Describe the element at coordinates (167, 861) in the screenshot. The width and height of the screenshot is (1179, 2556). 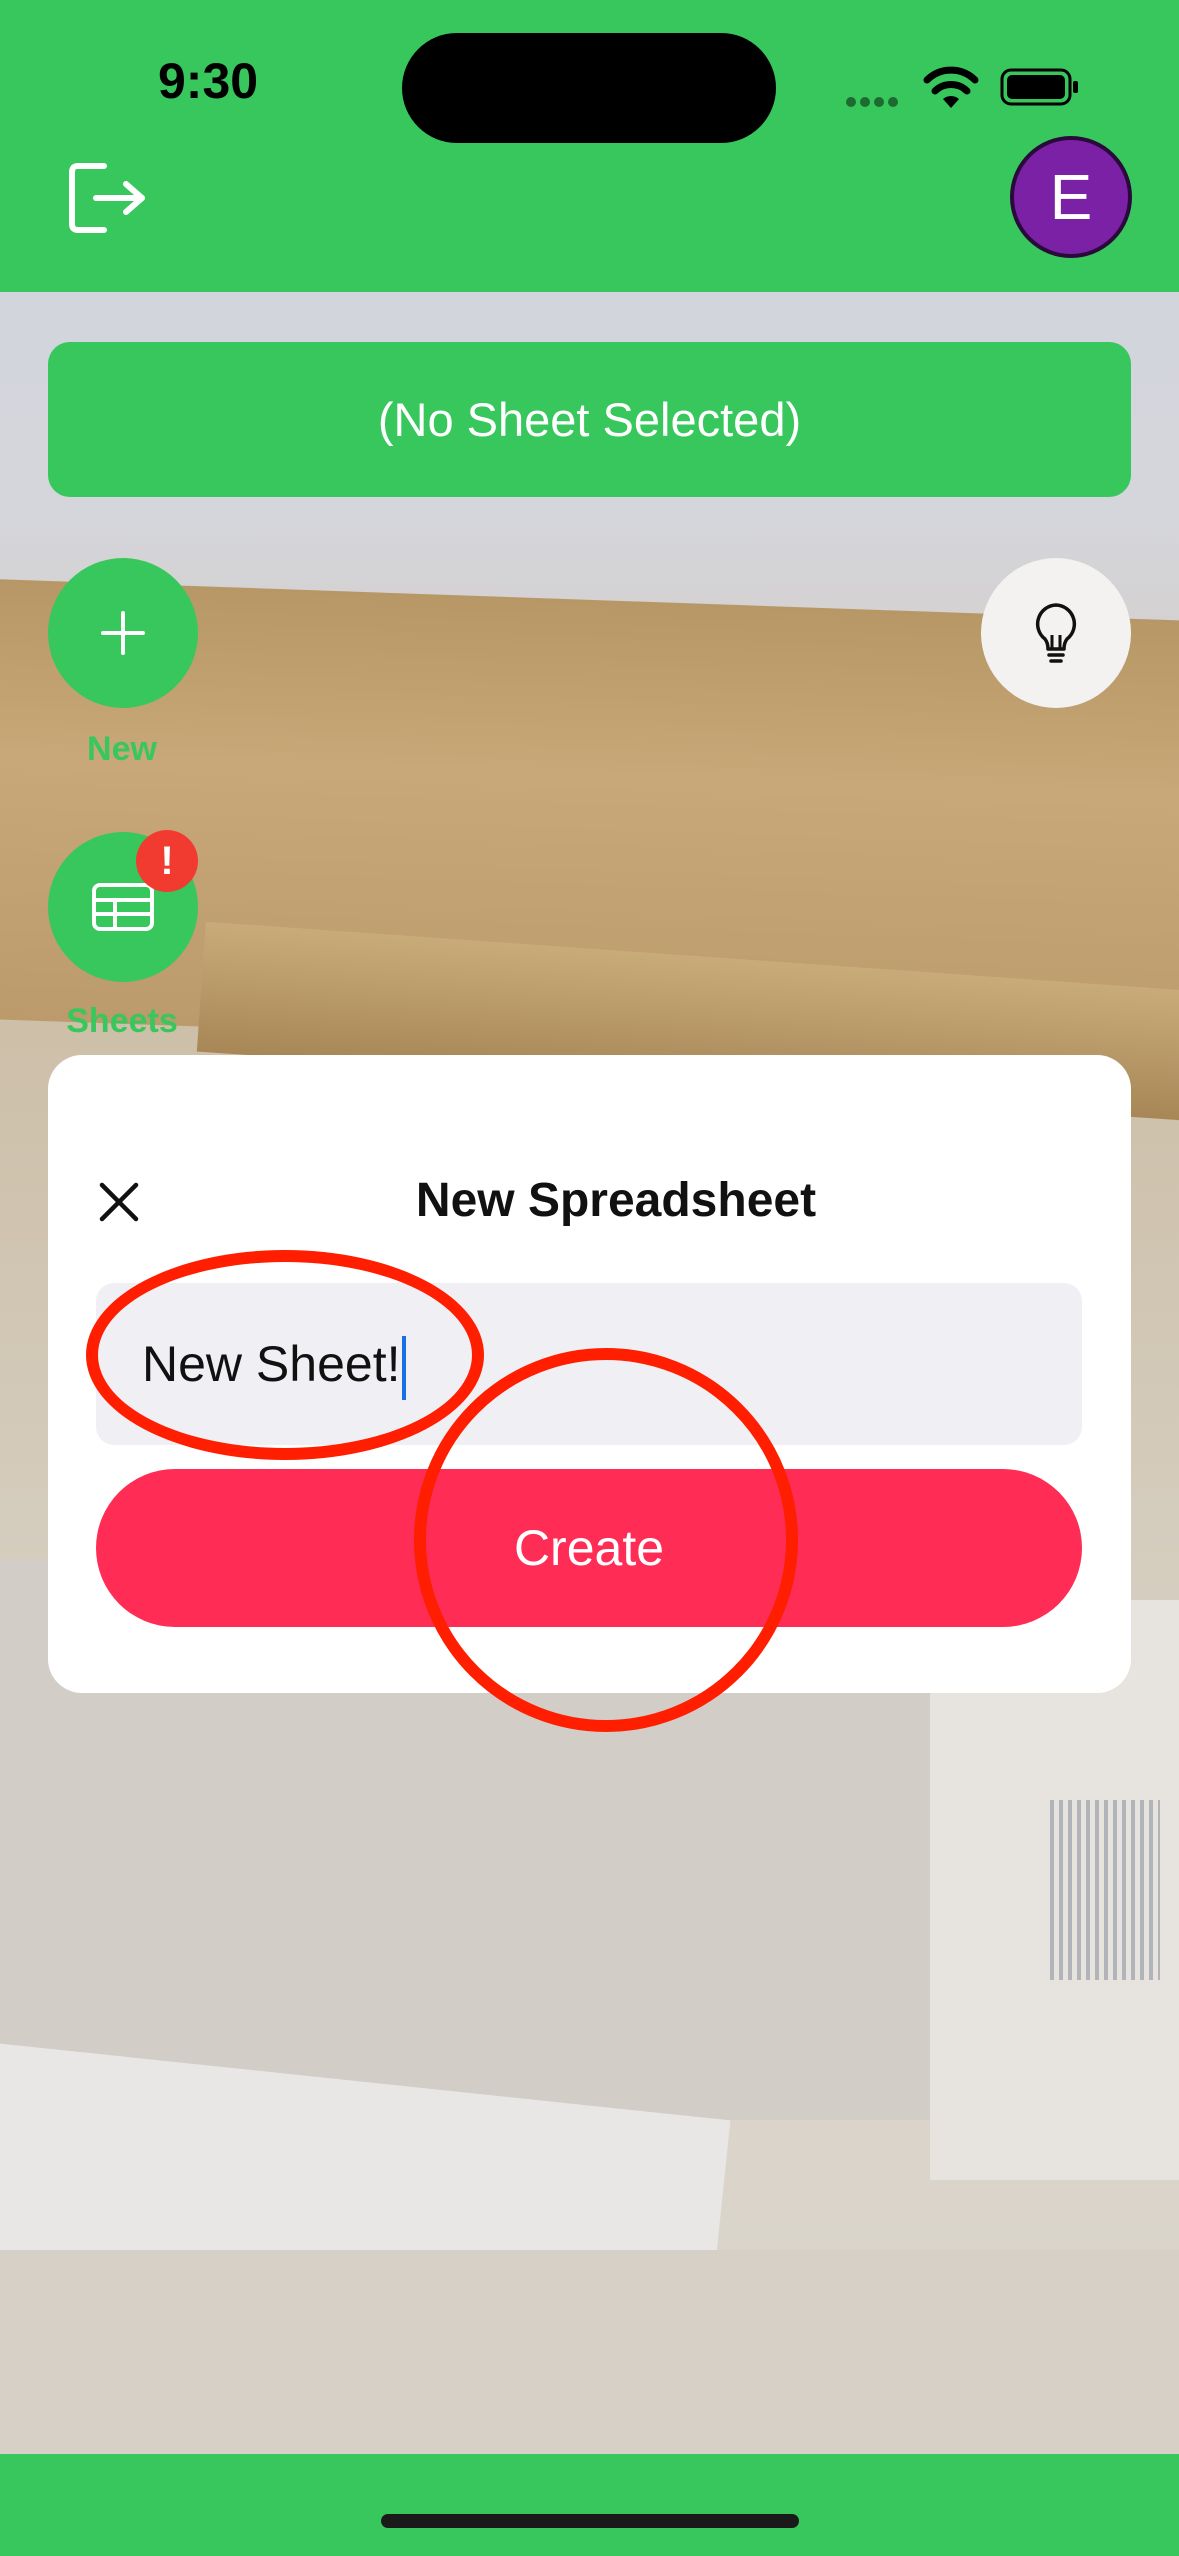
I see `sheets-alert-badge: !` at that location.